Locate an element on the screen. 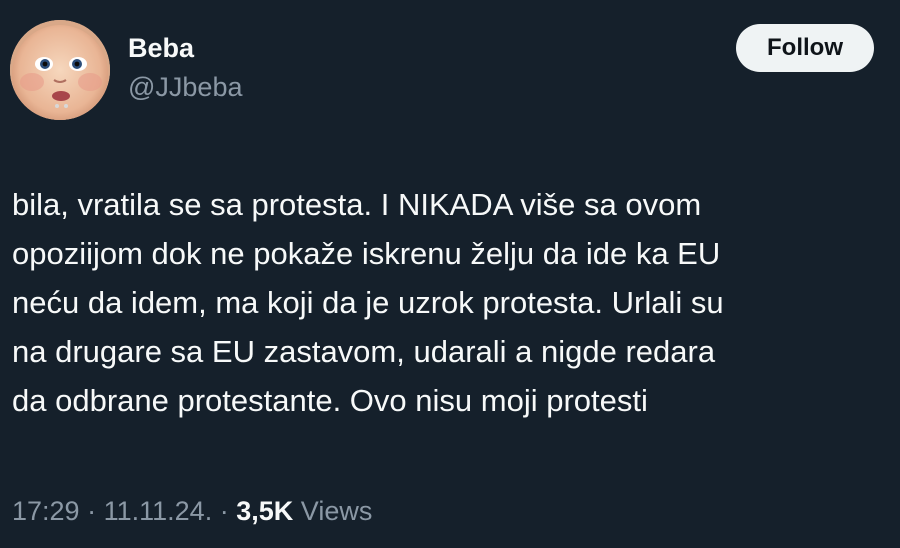 The image size is (900, 548). author-display-name: Beba is located at coordinates (185, 48).